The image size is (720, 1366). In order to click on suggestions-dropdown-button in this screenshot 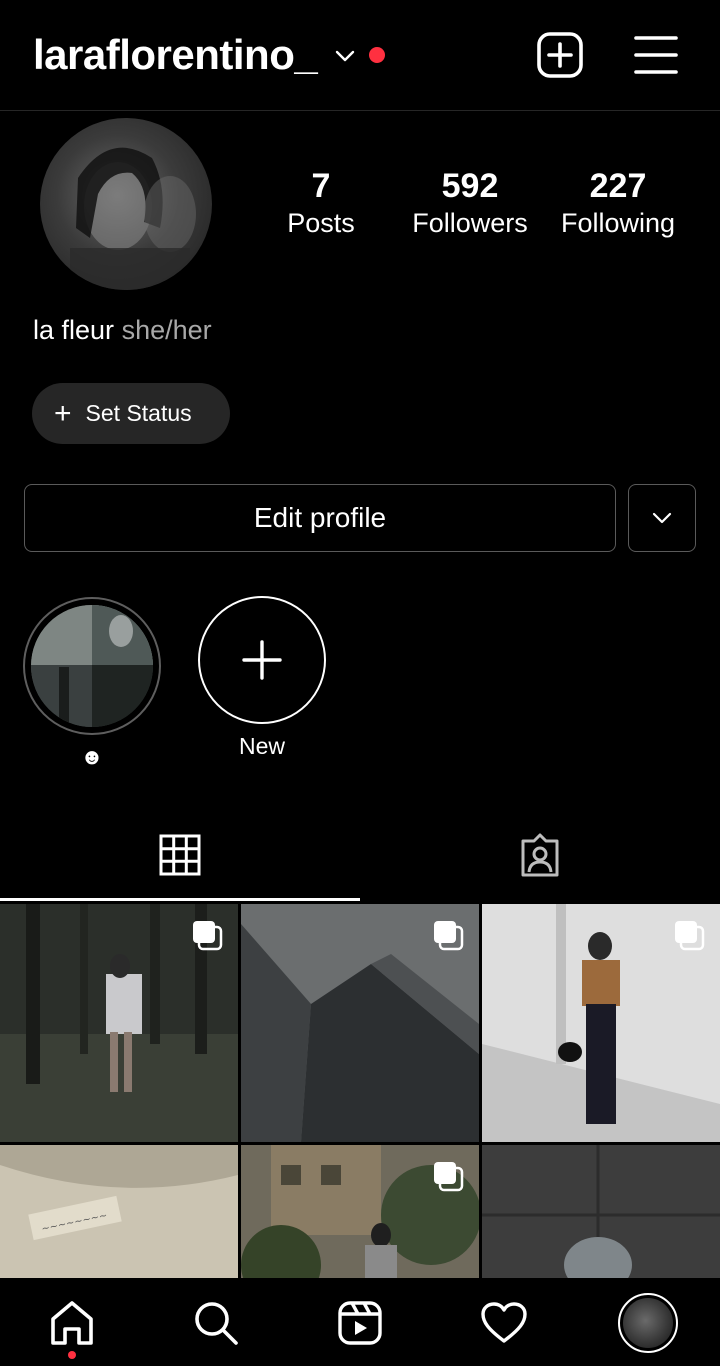, I will do `click(662, 518)`.